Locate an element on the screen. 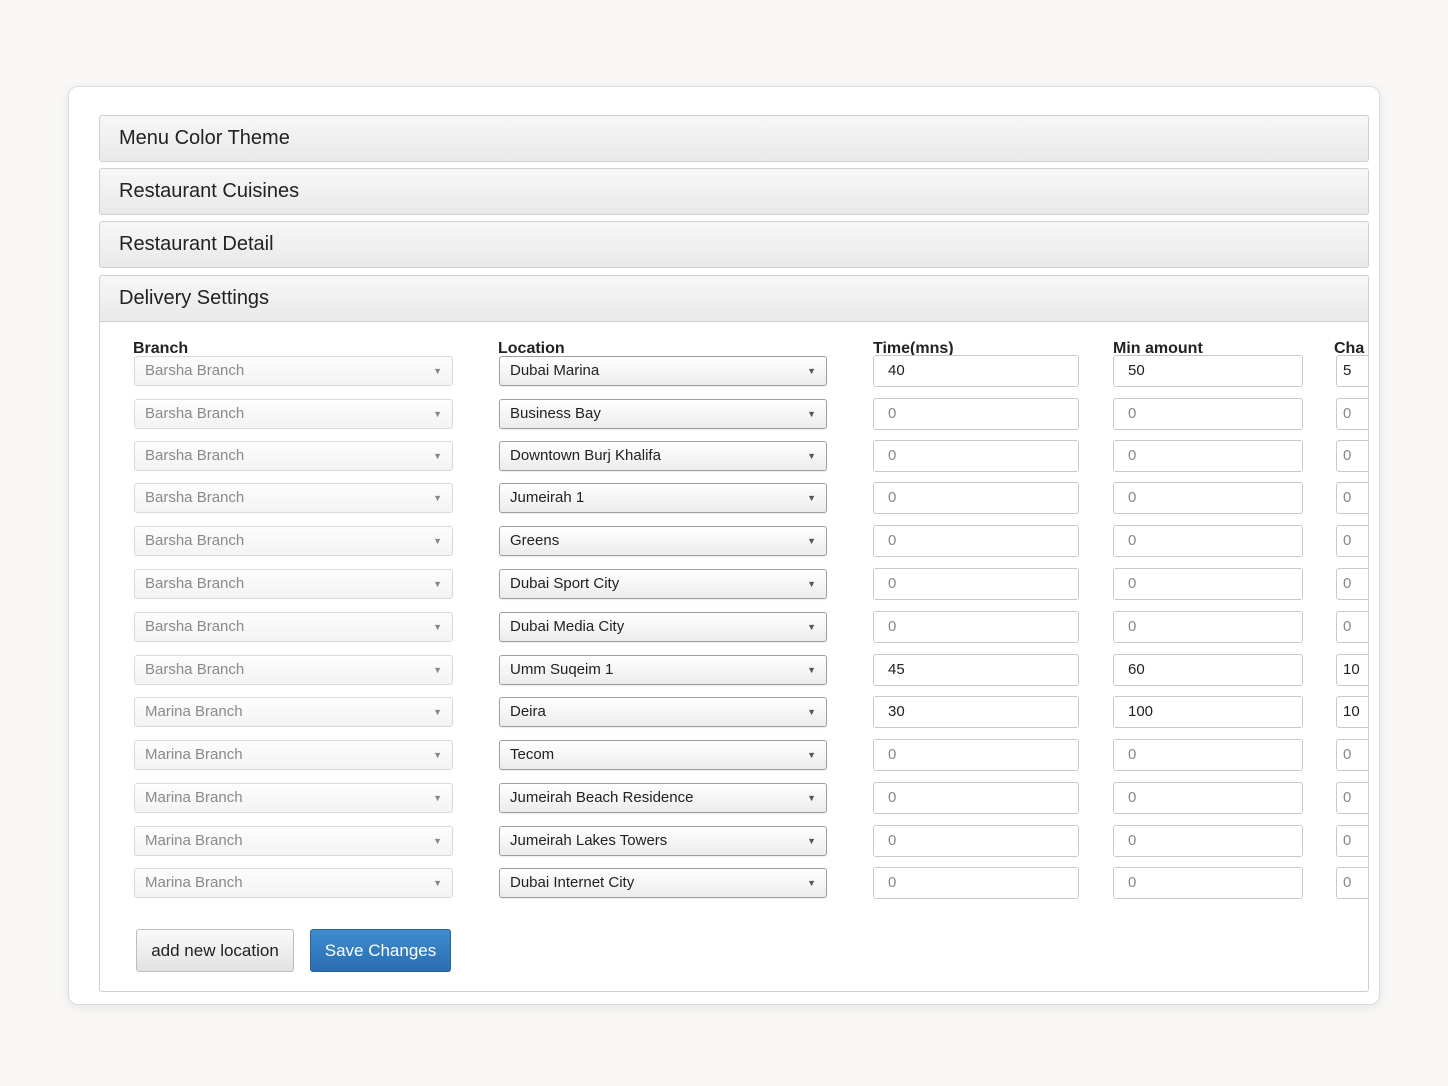 This screenshot has width=1448, height=1086. branch-select-value: Marina Branch is located at coordinates (194, 797).